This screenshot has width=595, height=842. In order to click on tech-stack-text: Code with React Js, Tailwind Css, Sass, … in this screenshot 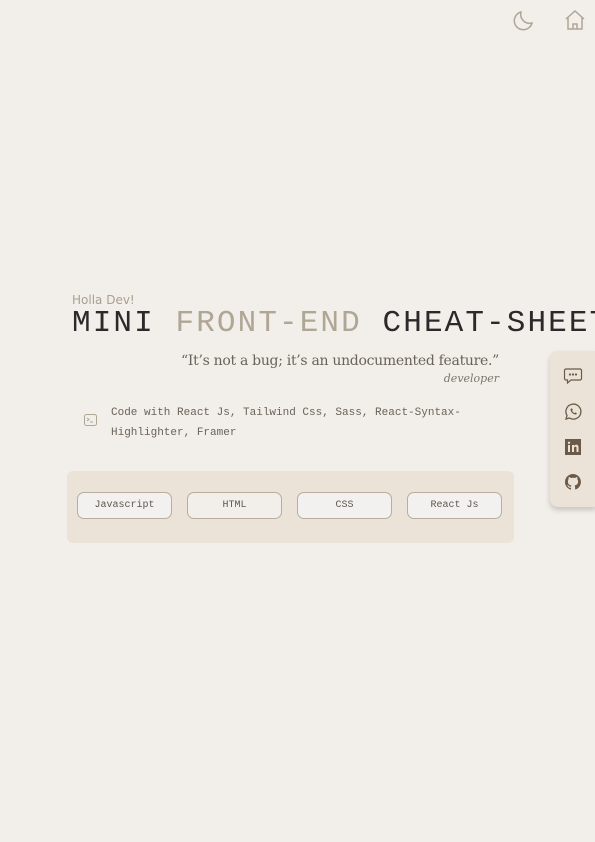, I will do `click(286, 423)`.